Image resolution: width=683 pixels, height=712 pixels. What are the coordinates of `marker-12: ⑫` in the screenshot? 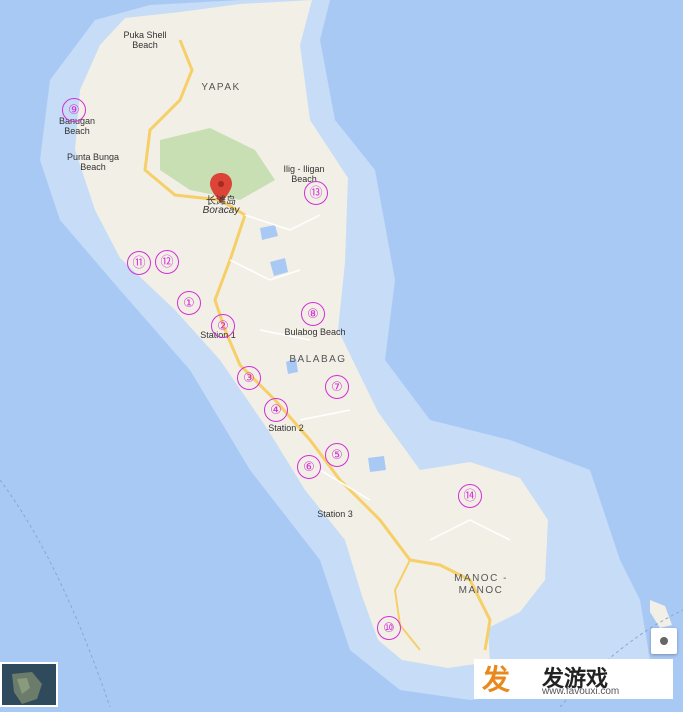 It's located at (167, 262).